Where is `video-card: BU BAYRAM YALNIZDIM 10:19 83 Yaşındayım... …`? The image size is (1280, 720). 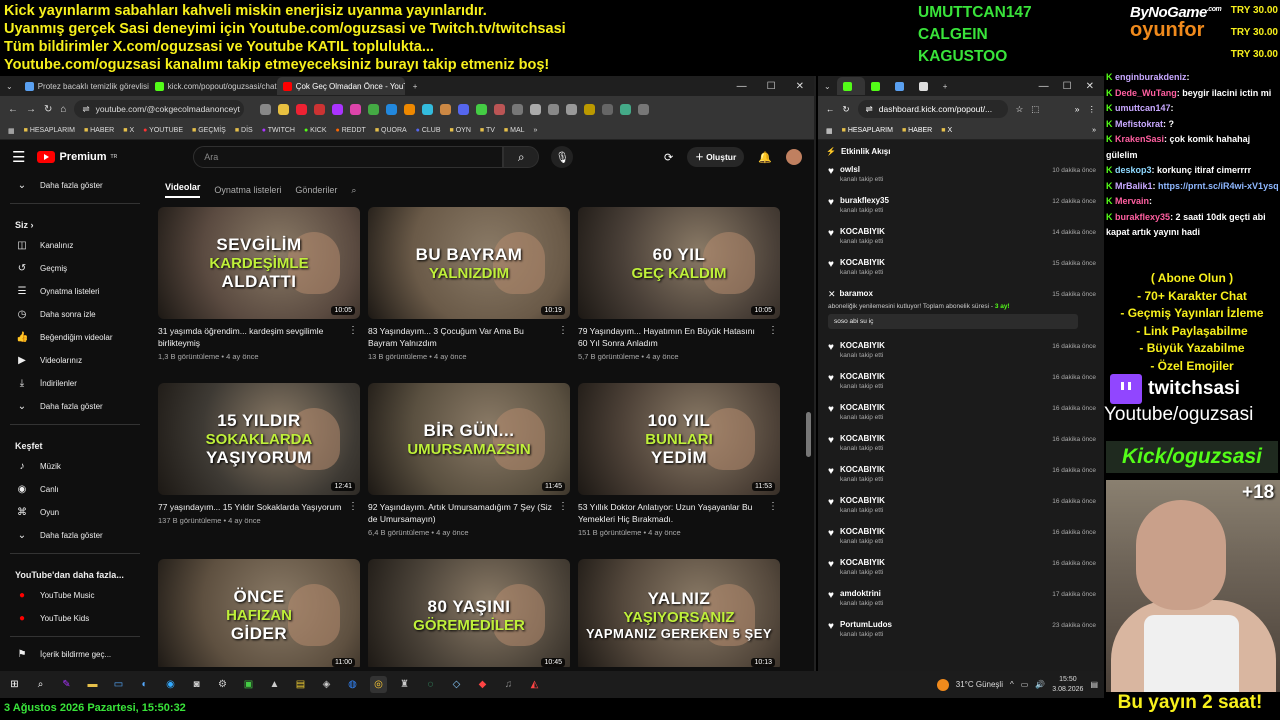 video-card: BU BAYRAM YALNIZDIM 10:19 83 Yaşındayım... … is located at coordinates (469, 284).